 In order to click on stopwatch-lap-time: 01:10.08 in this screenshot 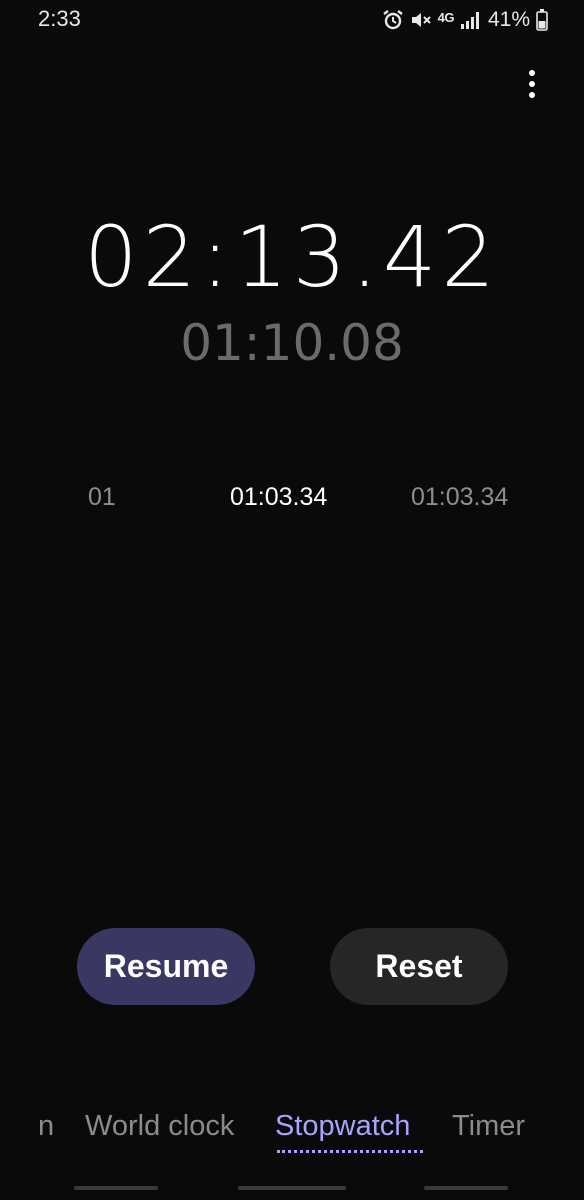, I will do `click(292, 343)`.